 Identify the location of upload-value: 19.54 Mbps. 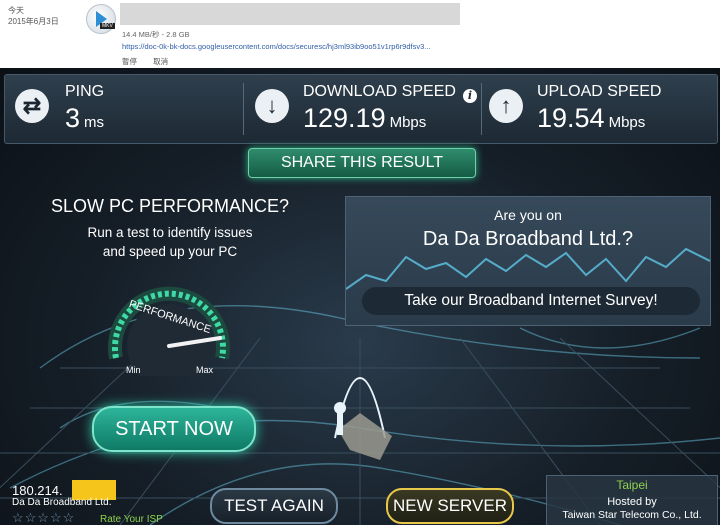
(591, 118).